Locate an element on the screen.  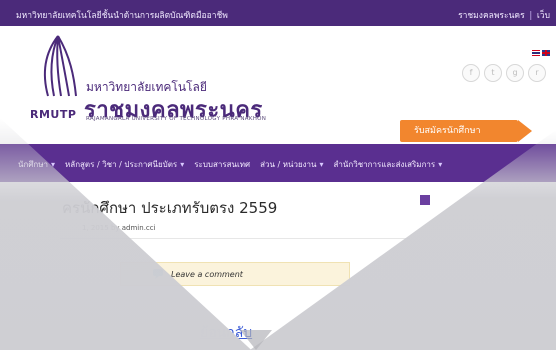
top-link-web: เว็บ is located at coordinates (543, 16).